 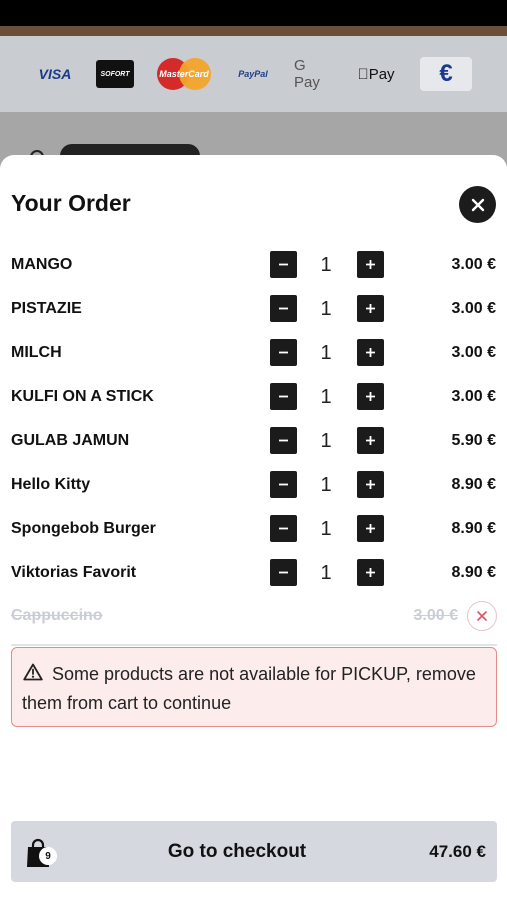 What do you see at coordinates (253, 397) in the screenshot?
I see `cart-item: KULFI ON A STICK 1 3.00 €` at bounding box center [253, 397].